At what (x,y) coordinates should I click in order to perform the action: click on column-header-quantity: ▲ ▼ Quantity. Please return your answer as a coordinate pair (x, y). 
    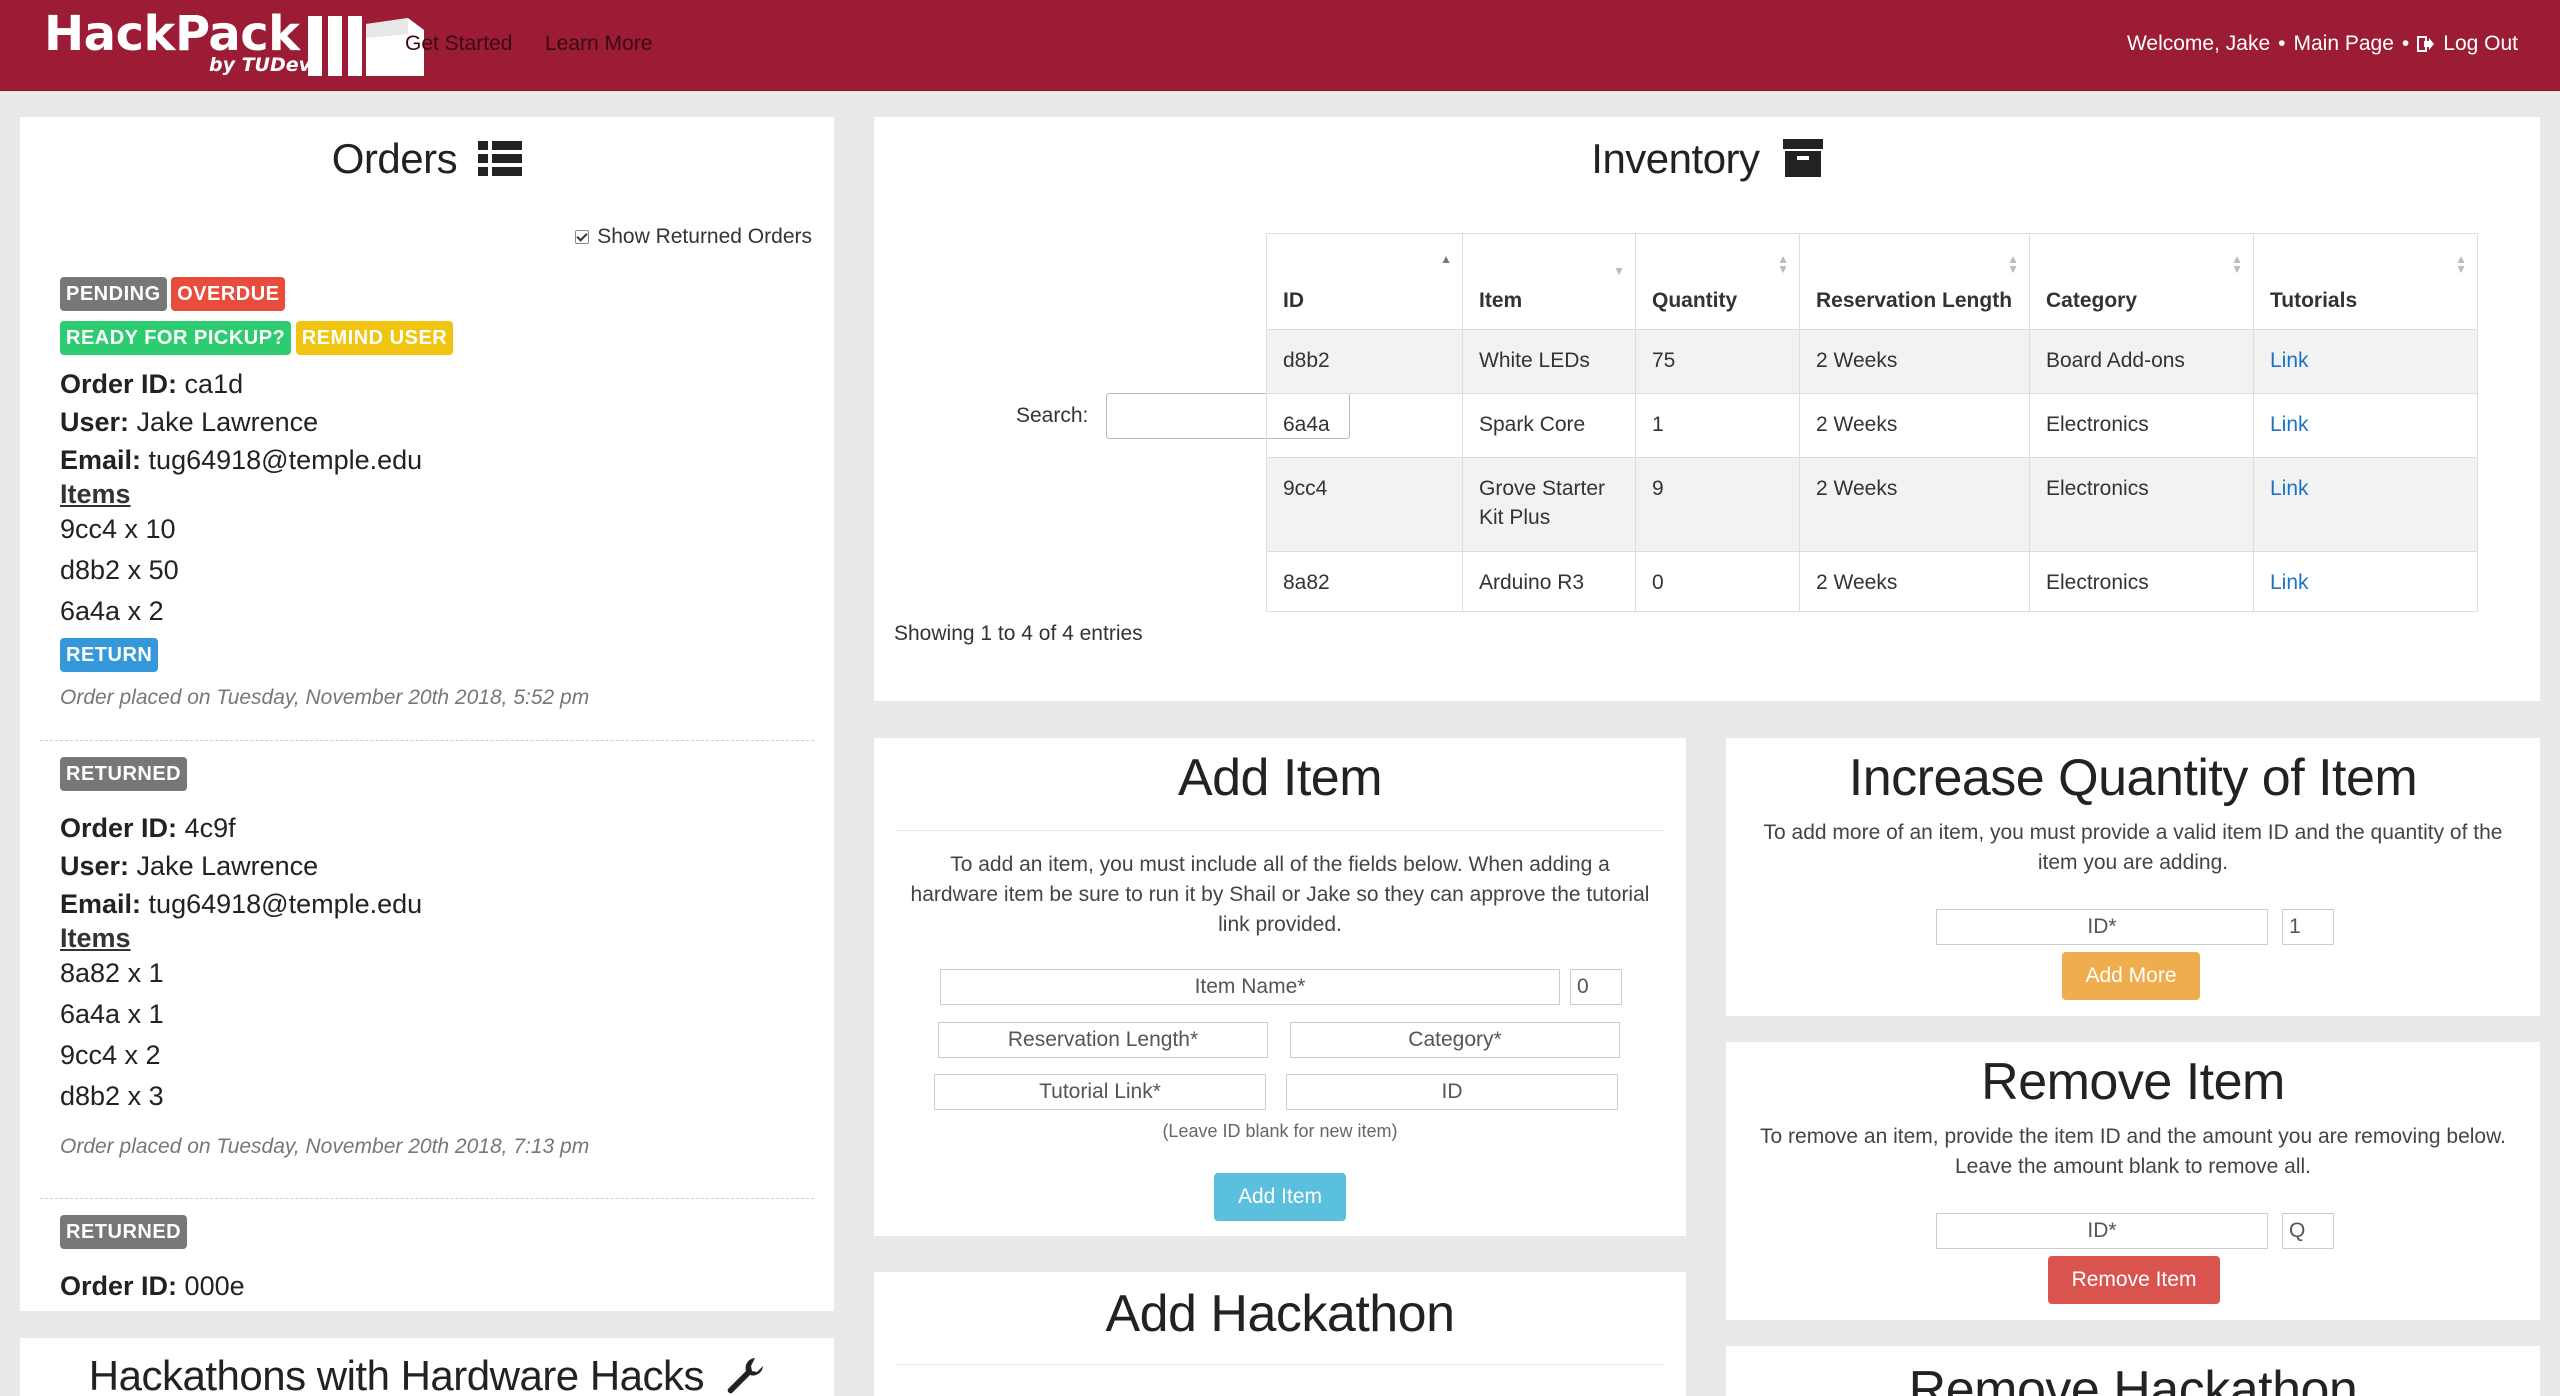
    Looking at the image, I should click on (1717, 281).